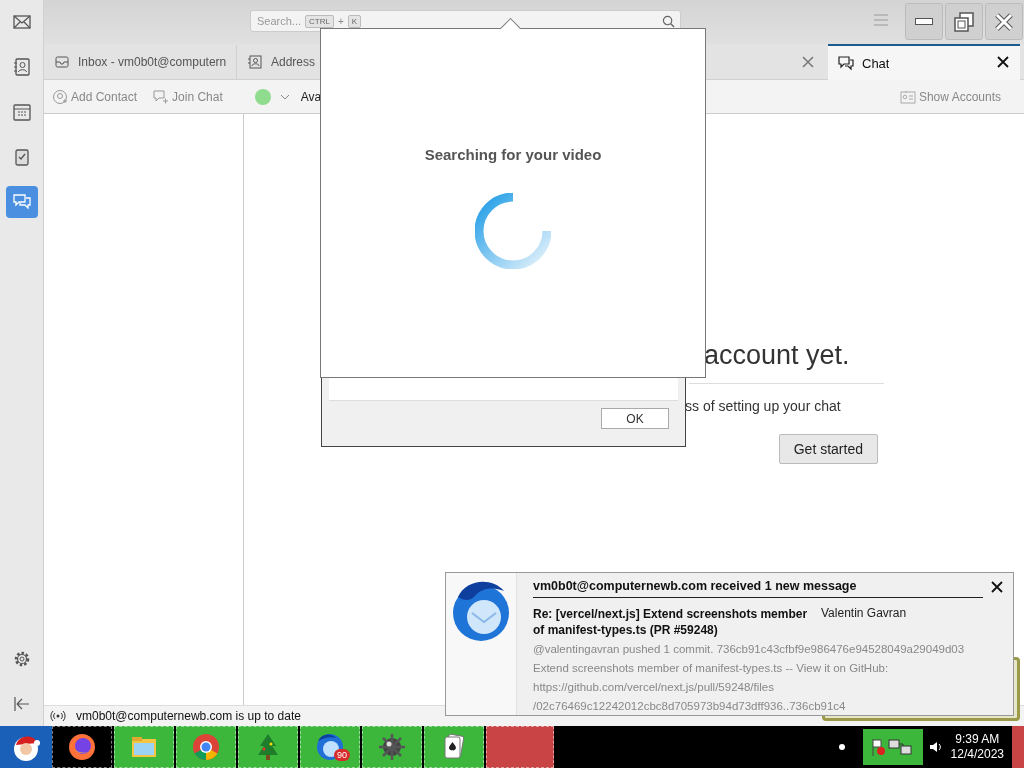 Image resolution: width=1024 pixels, height=768 pixels. I want to click on calendar-icon, so click(21, 112).